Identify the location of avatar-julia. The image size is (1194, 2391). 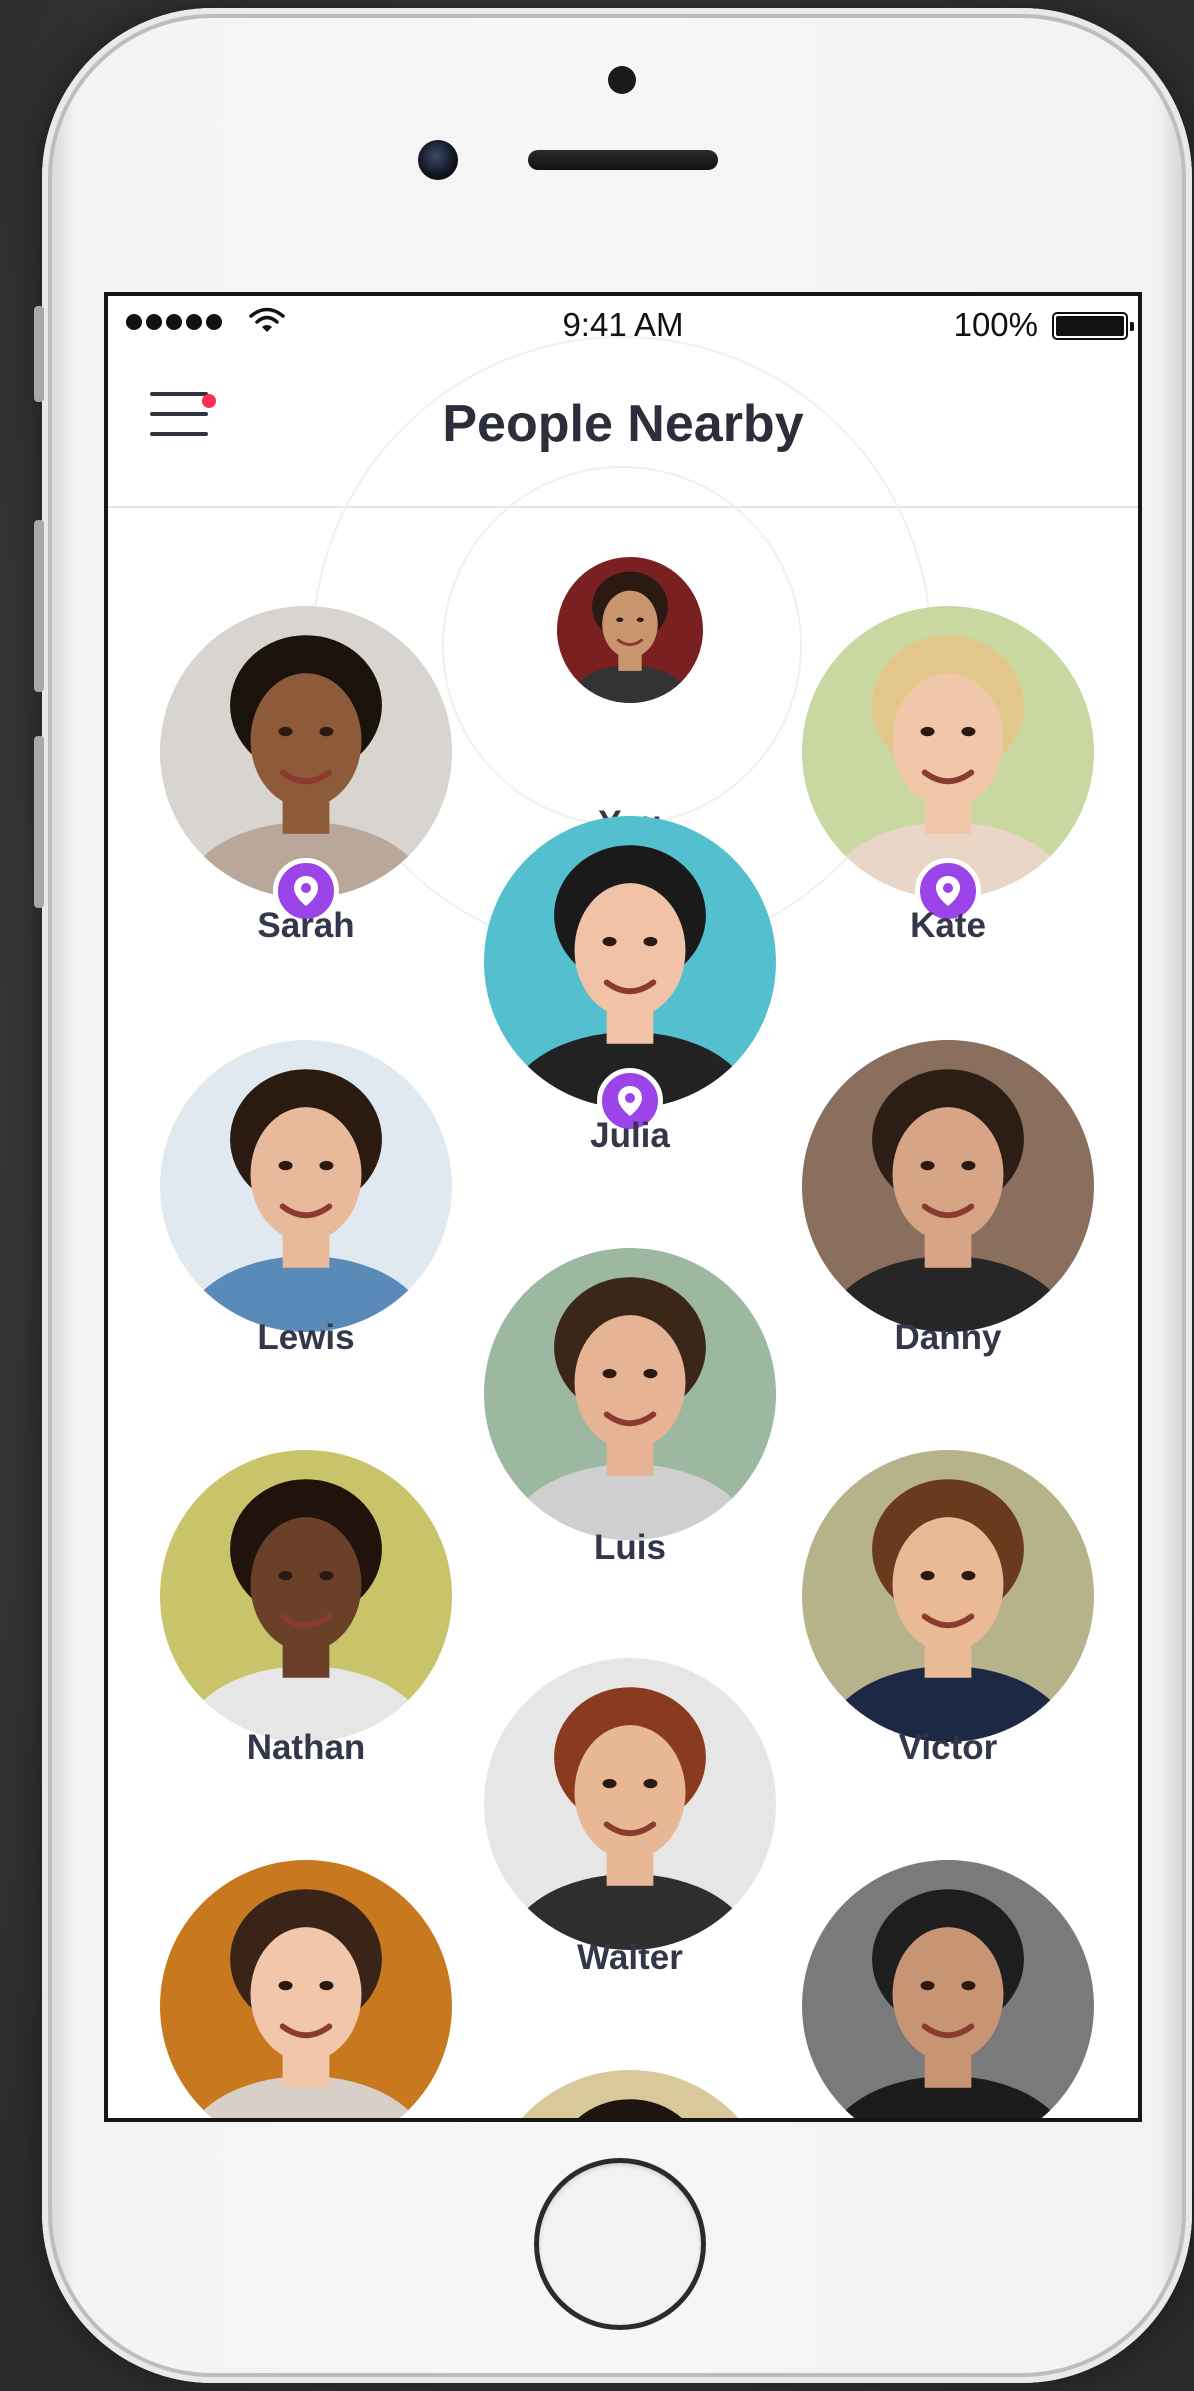
(630, 962).